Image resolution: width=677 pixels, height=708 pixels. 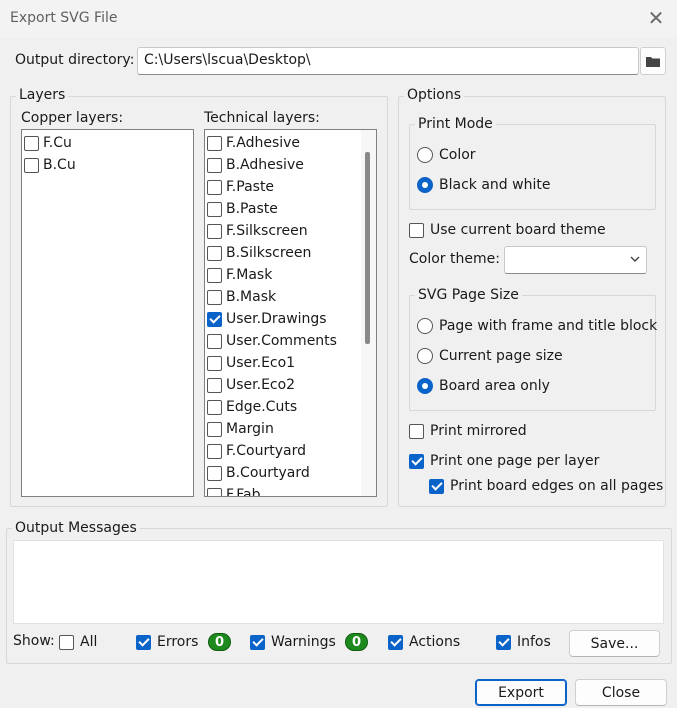 What do you see at coordinates (656, 18) in the screenshot?
I see `close-icon: ✕` at bounding box center [656, 18].